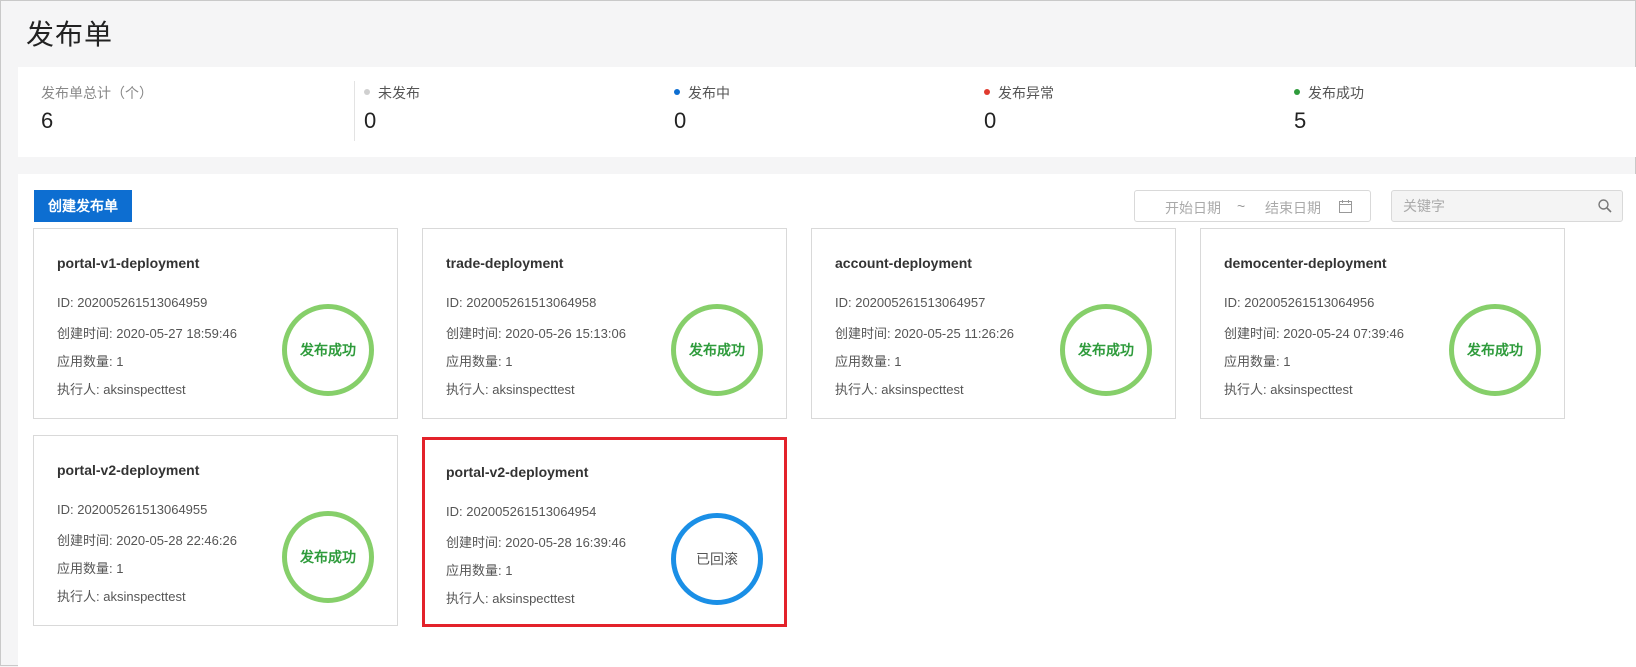  I want to click on deployment-created-time: 创建时间: 2020-05-28 16:39:46, so click(536, 542).